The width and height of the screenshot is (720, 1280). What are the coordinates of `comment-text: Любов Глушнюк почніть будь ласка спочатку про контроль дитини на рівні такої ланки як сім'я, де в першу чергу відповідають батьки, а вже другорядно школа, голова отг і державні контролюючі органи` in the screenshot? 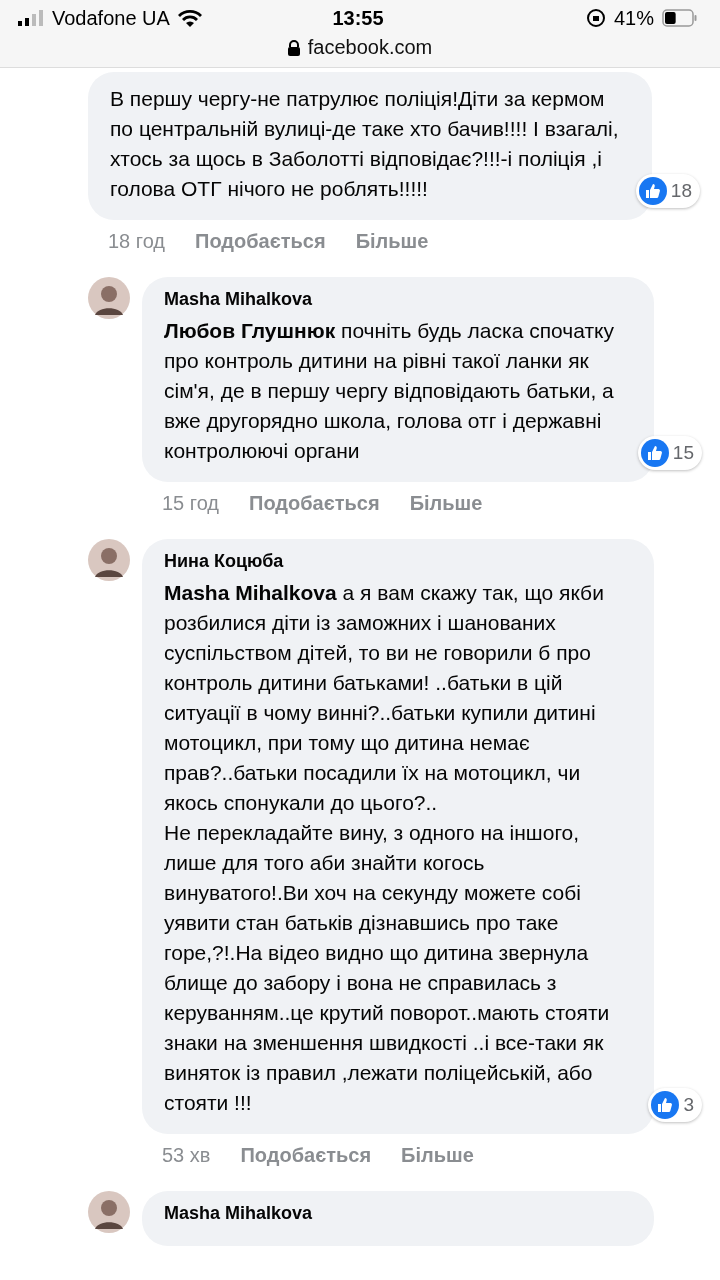 It's located at (389, 391).